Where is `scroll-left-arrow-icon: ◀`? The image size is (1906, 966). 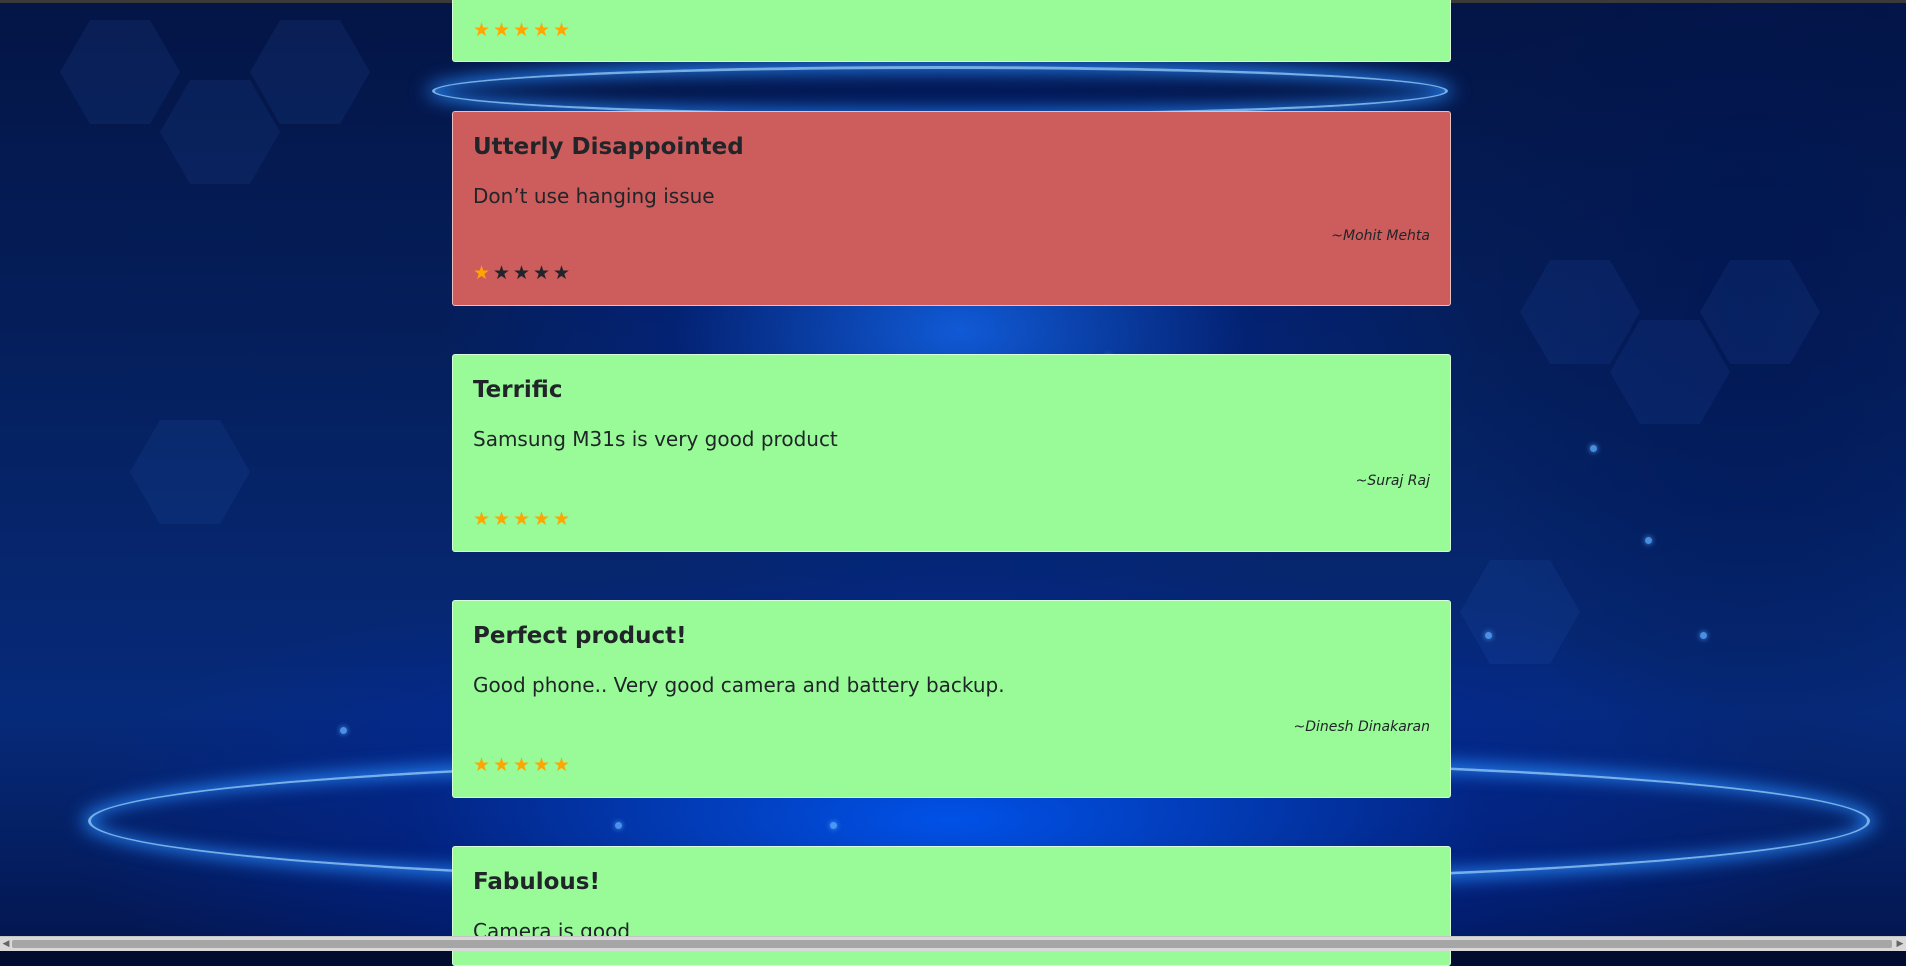
scroll-left-arrow-icon: ◀ is located at coordinates (6, 944).